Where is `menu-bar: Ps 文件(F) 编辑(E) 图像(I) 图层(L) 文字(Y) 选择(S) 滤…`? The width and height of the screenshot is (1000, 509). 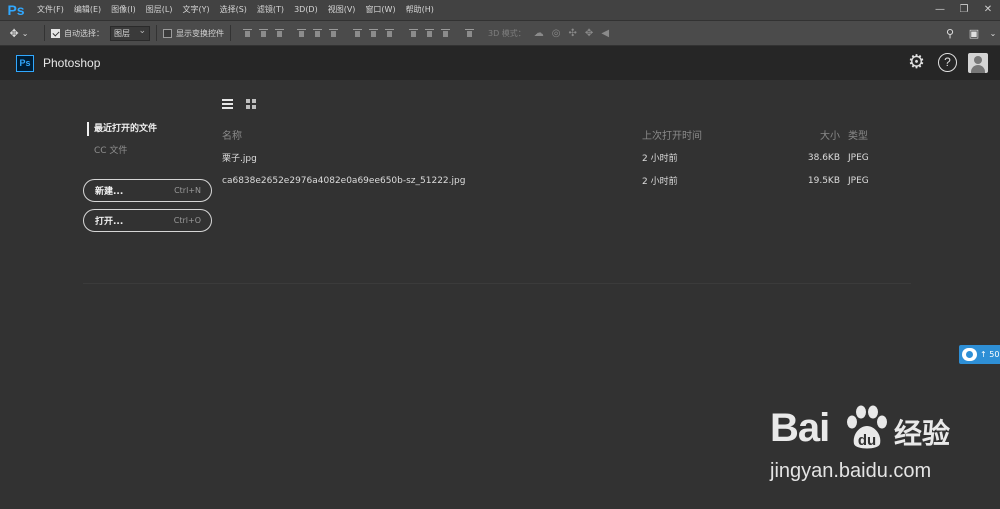 menu-bar: Ps 文件(F) 编辑(E) 图像(I) 图层(L) 文字(Y) 选择(S) 滤… is located at coordinates (500, 10).